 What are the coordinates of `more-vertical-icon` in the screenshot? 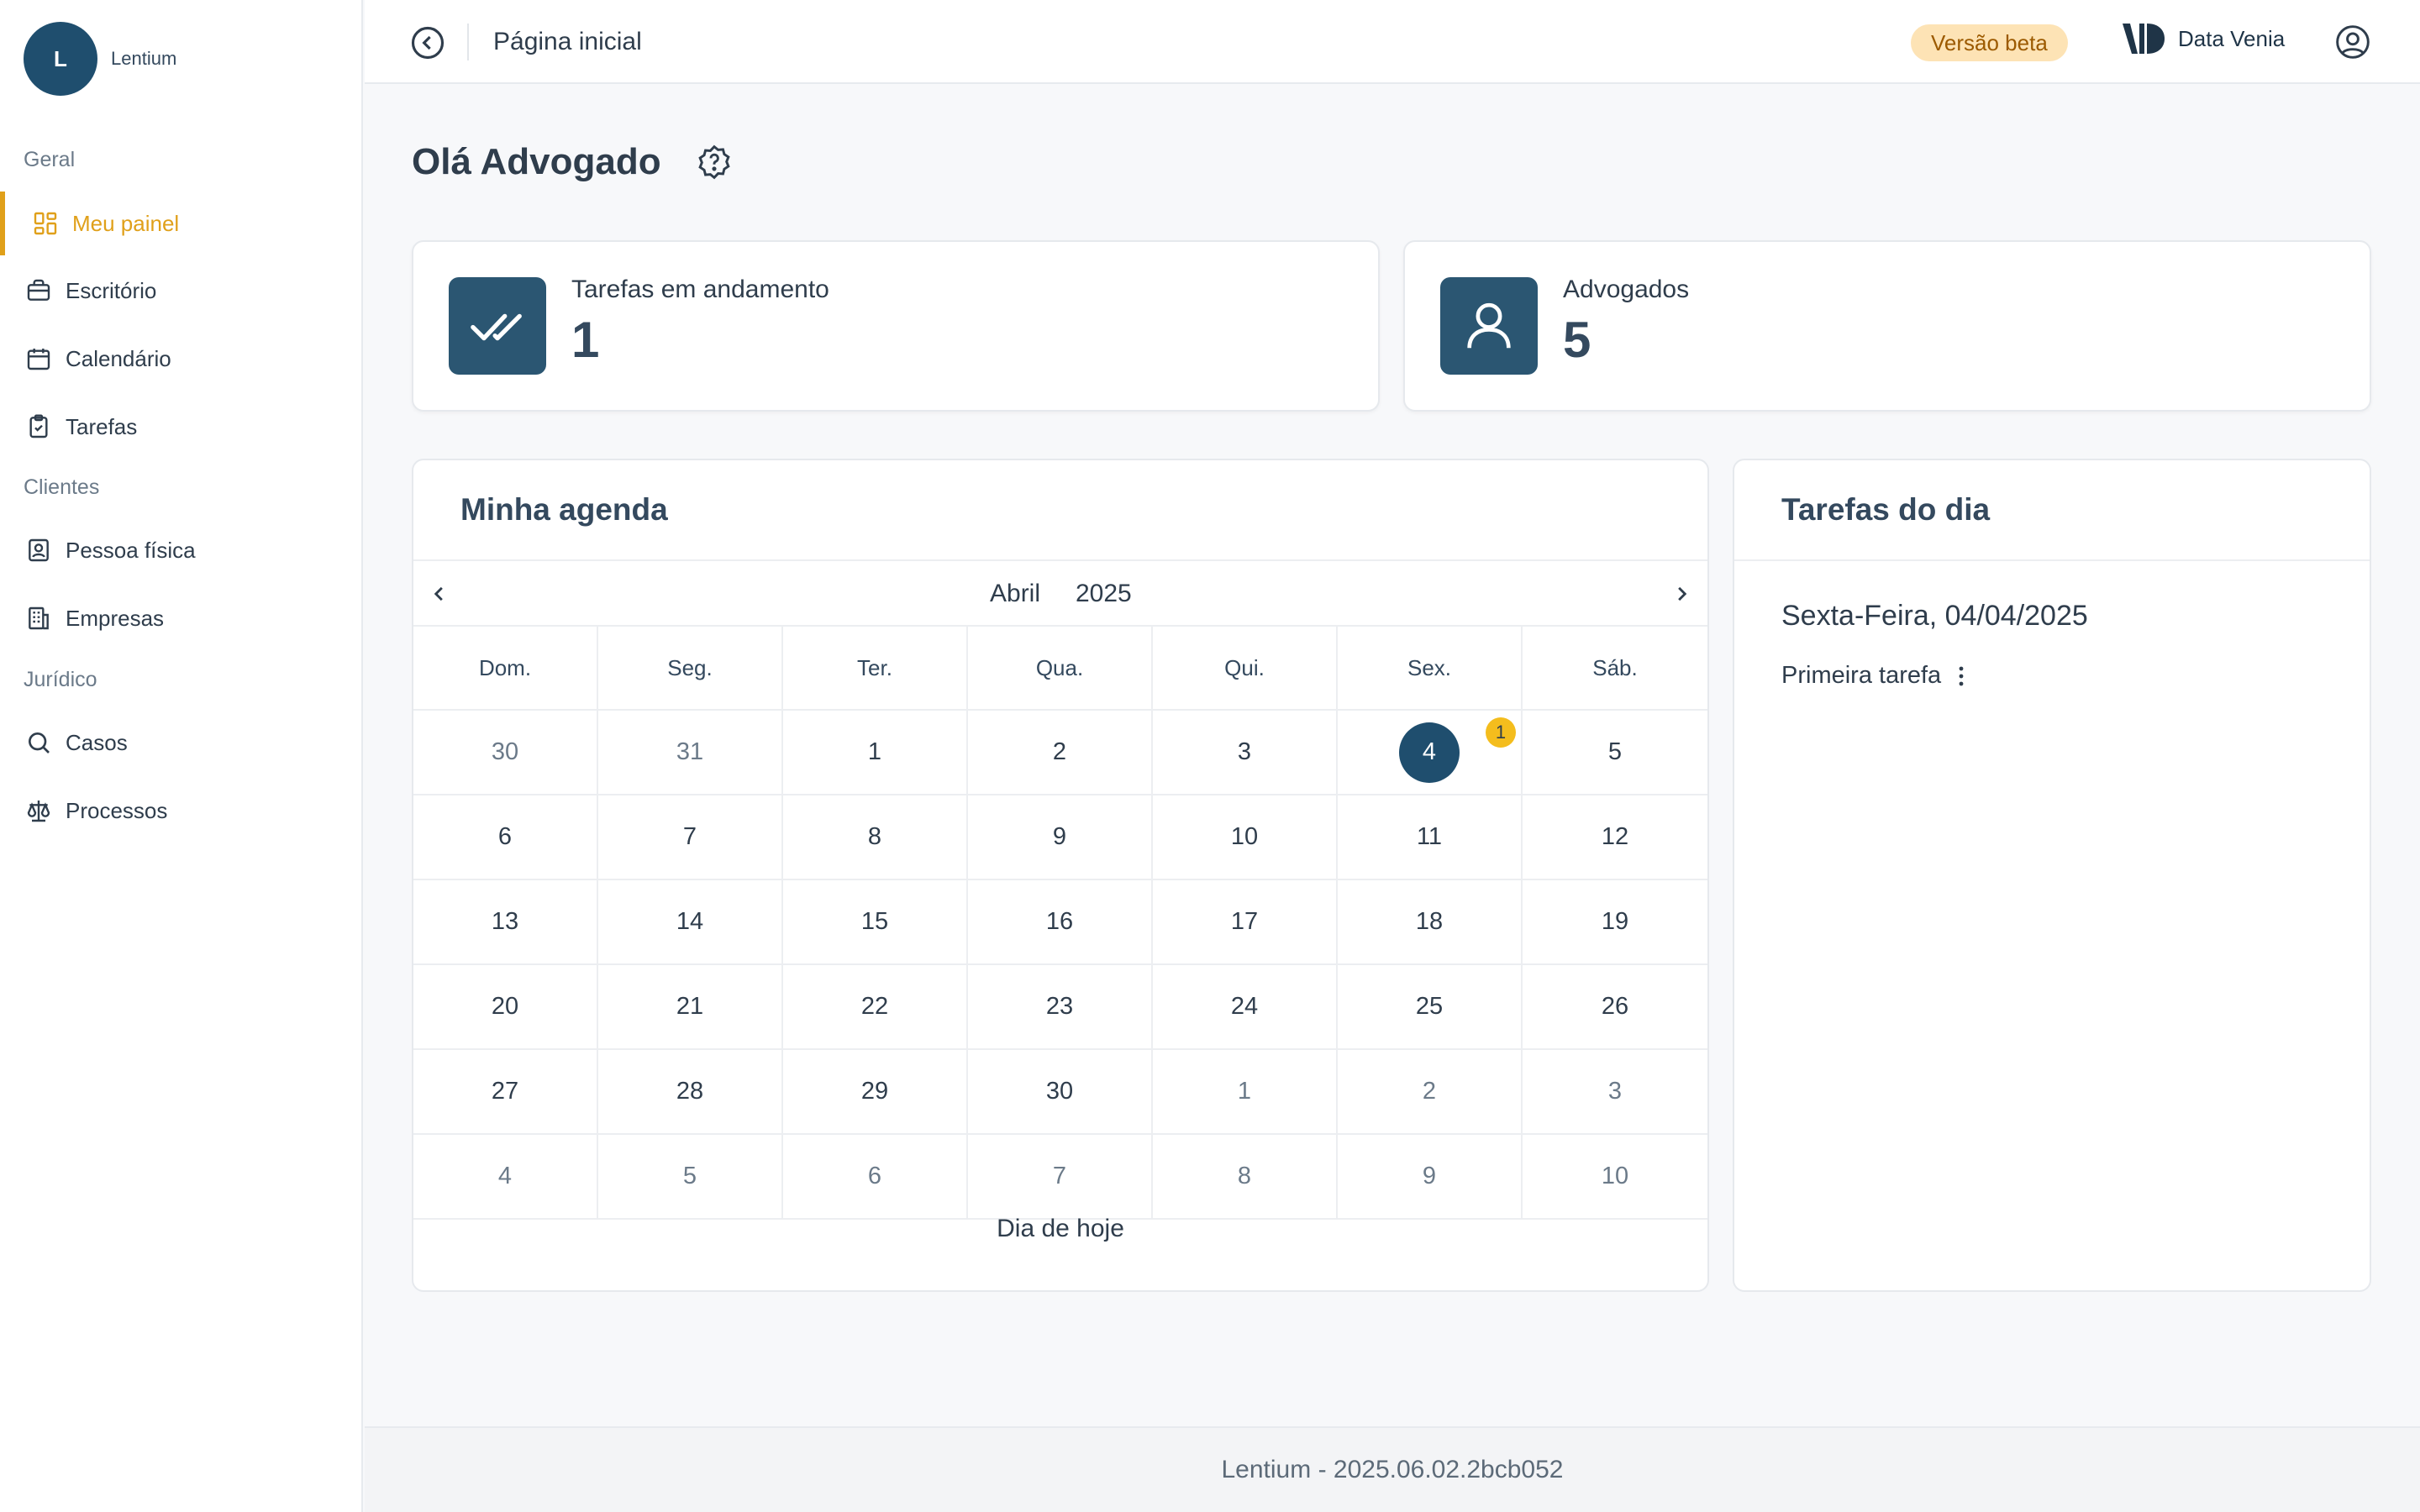 It's located at (1961, 676).